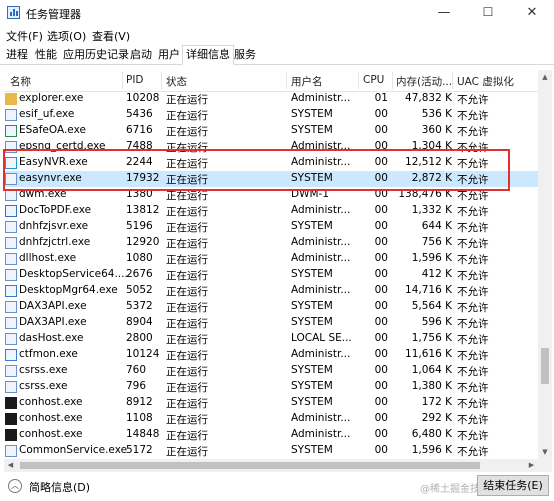 The height and width of the screenshot is (501, 554). I want to click on scroll-left-icon: ◀, so click(10, 465).